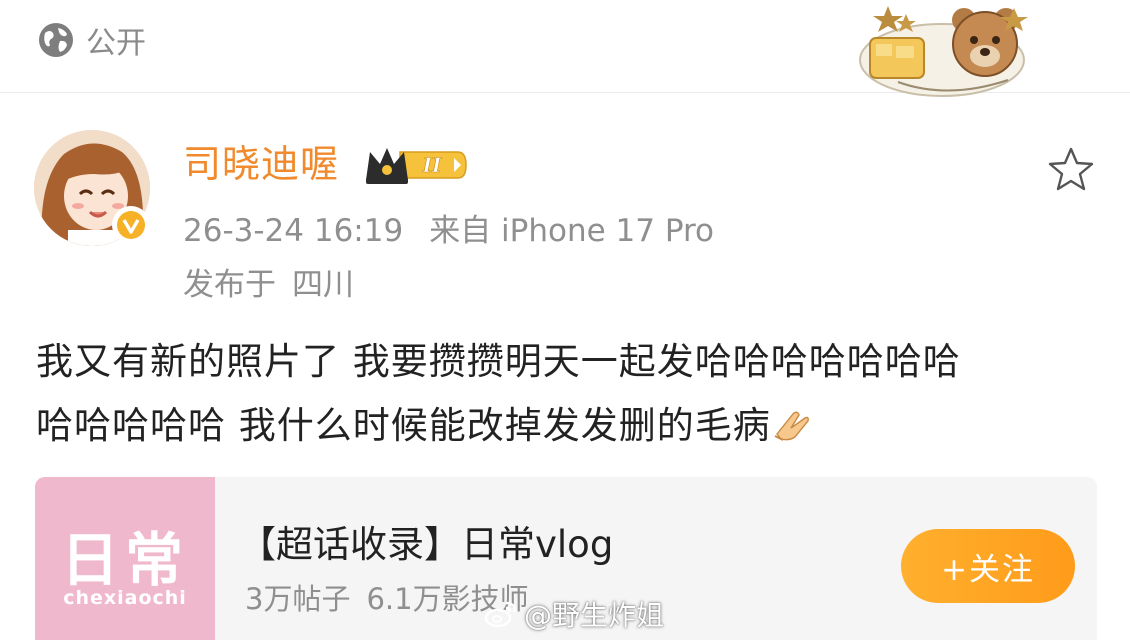 This screenshot has width=1130, height=640. Describe the element at coordinates (426, 544) in the screenshot. I see `topic-title: 【超话收录】日常vlog` at that location.